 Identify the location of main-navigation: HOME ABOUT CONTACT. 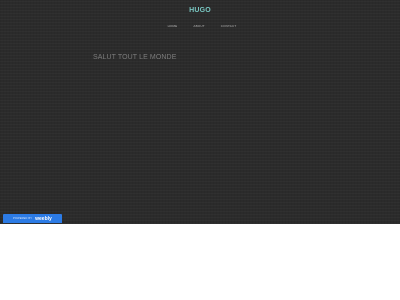
(200, 26).